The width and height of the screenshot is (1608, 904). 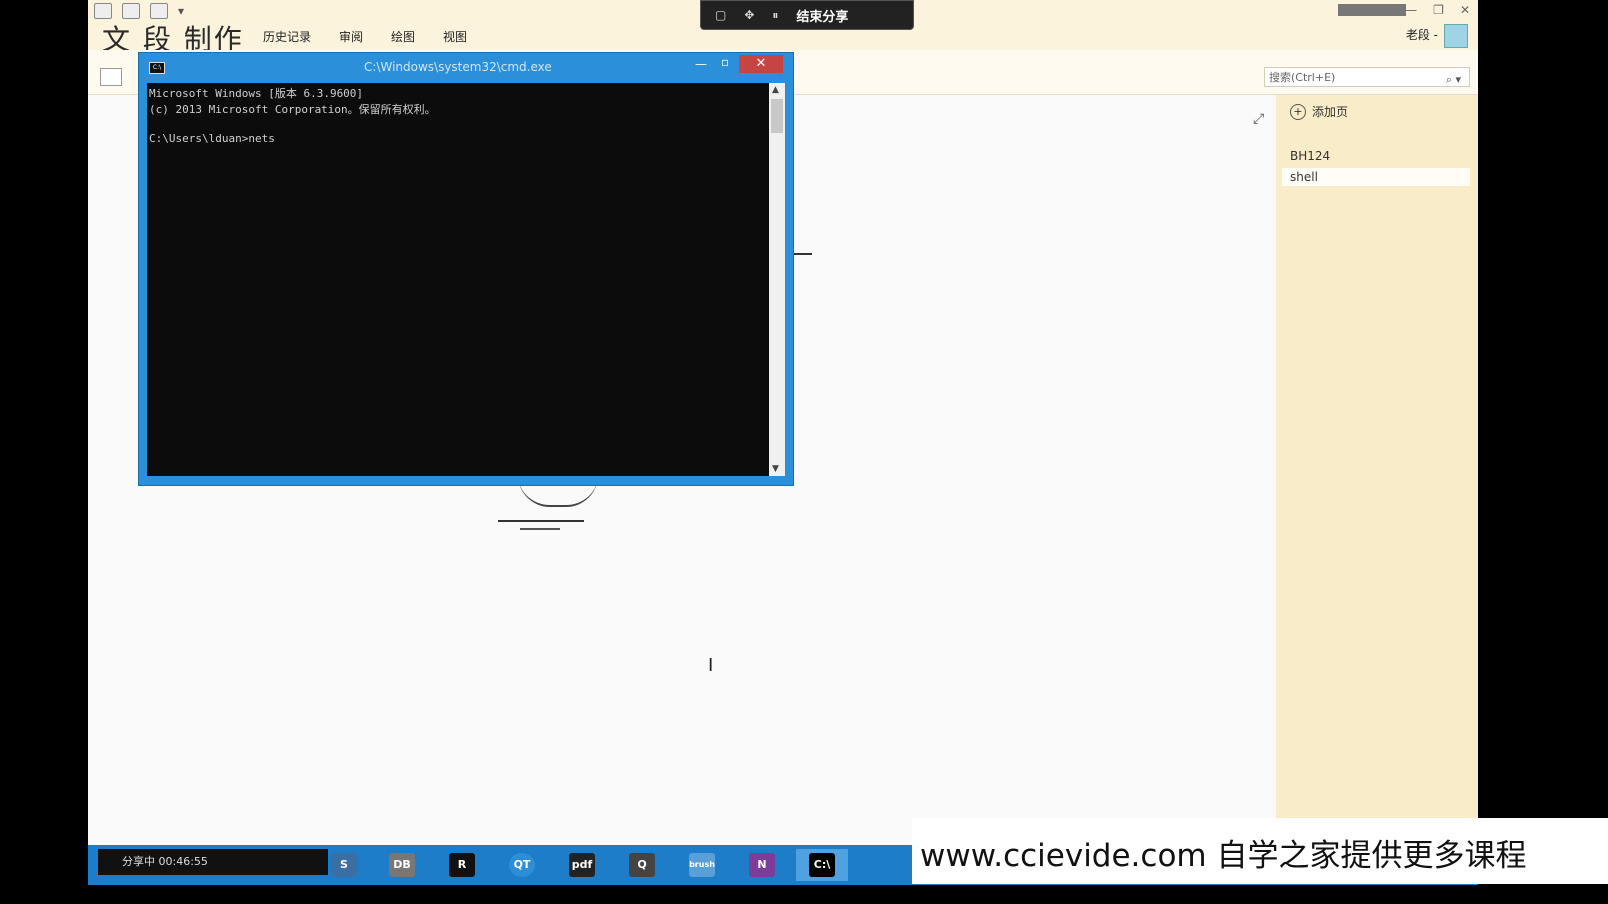 I want to click on taskbar-app-s: S, so click(x=344, y=865).